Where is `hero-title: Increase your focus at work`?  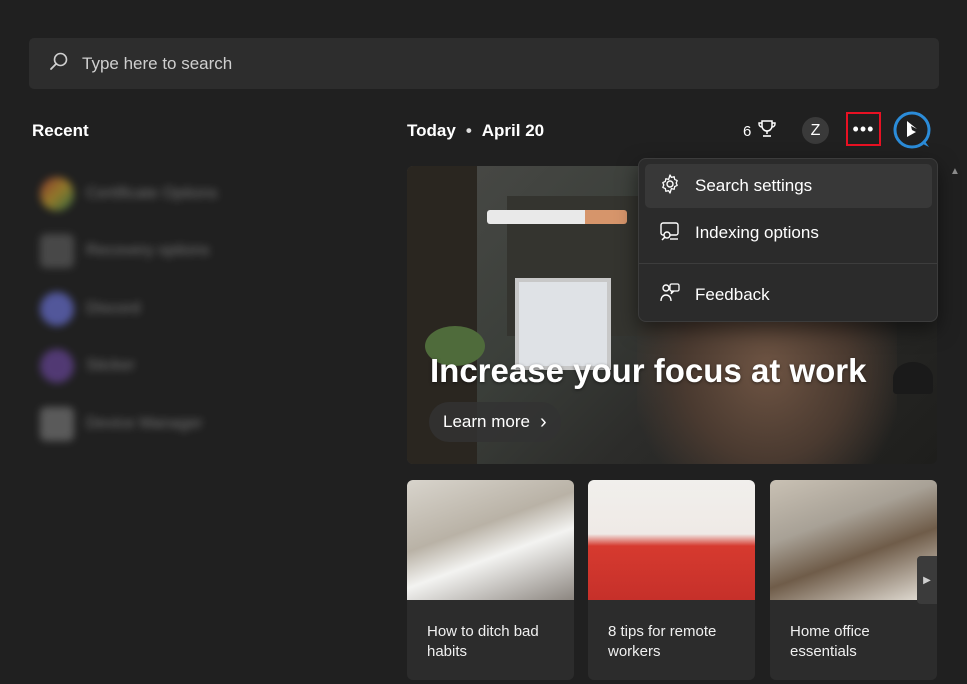 hero-title: Increase your focus at work is located at coordinates (648, 370).